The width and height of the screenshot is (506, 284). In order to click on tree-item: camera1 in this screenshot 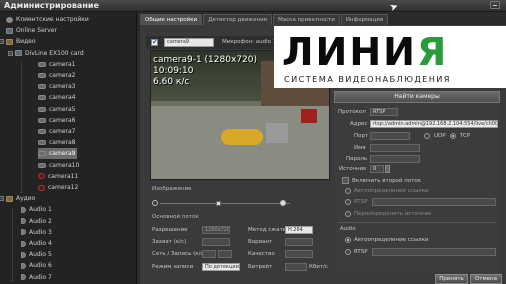, I will do `click(56, 64)`.